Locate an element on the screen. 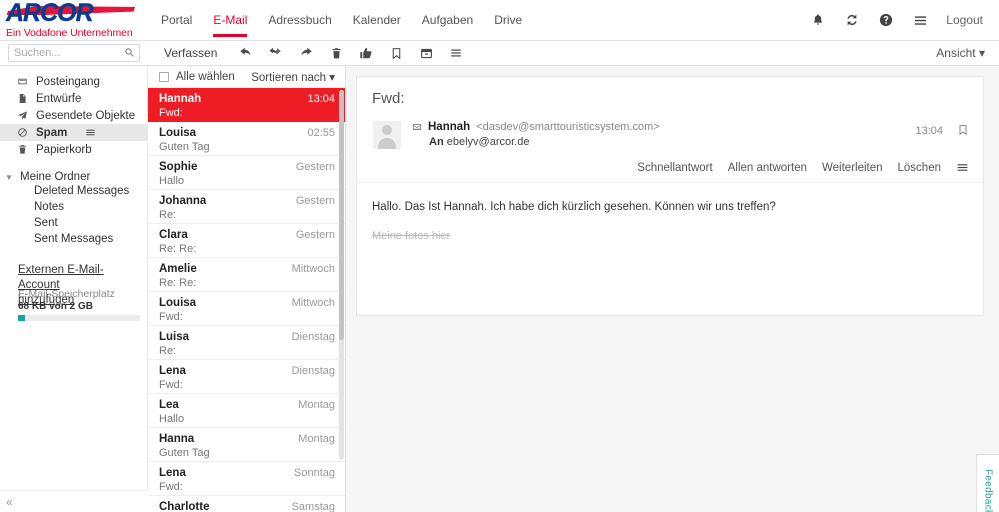  message-subject: Guten Tag is located at coordinates (184, 147).